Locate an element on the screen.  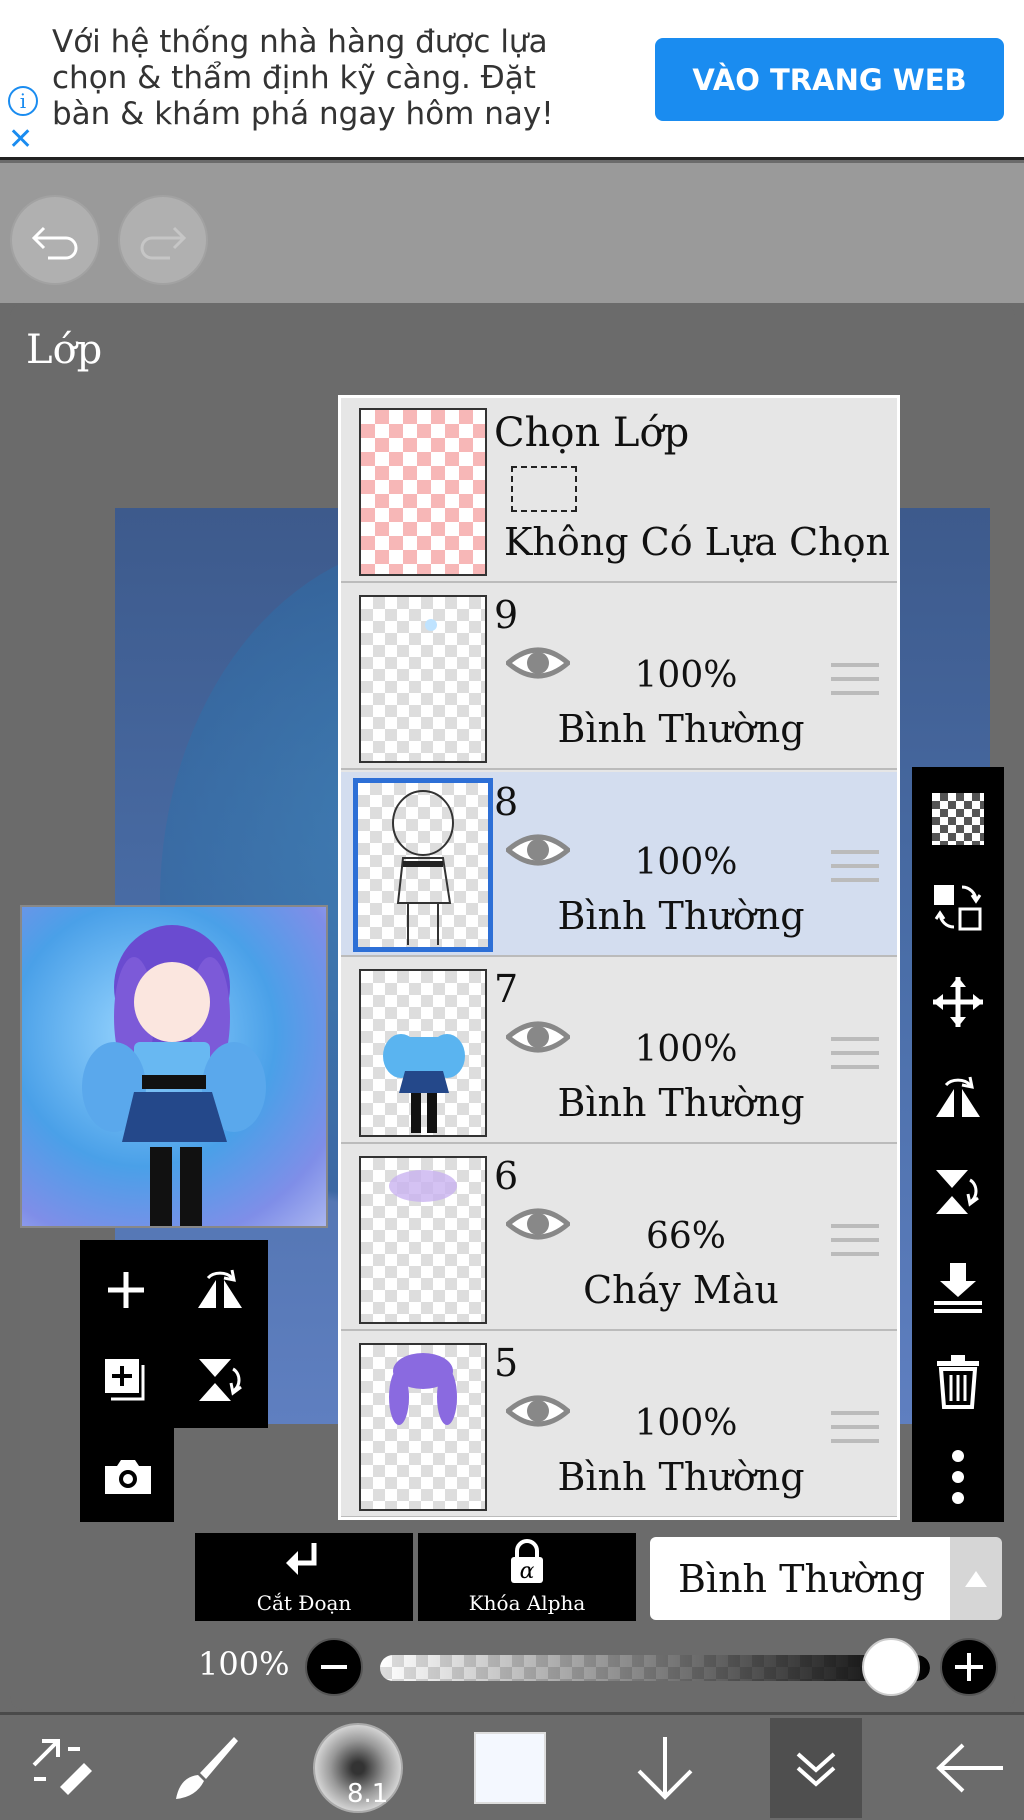
trash-icon is located at coordinates (958, 1382).